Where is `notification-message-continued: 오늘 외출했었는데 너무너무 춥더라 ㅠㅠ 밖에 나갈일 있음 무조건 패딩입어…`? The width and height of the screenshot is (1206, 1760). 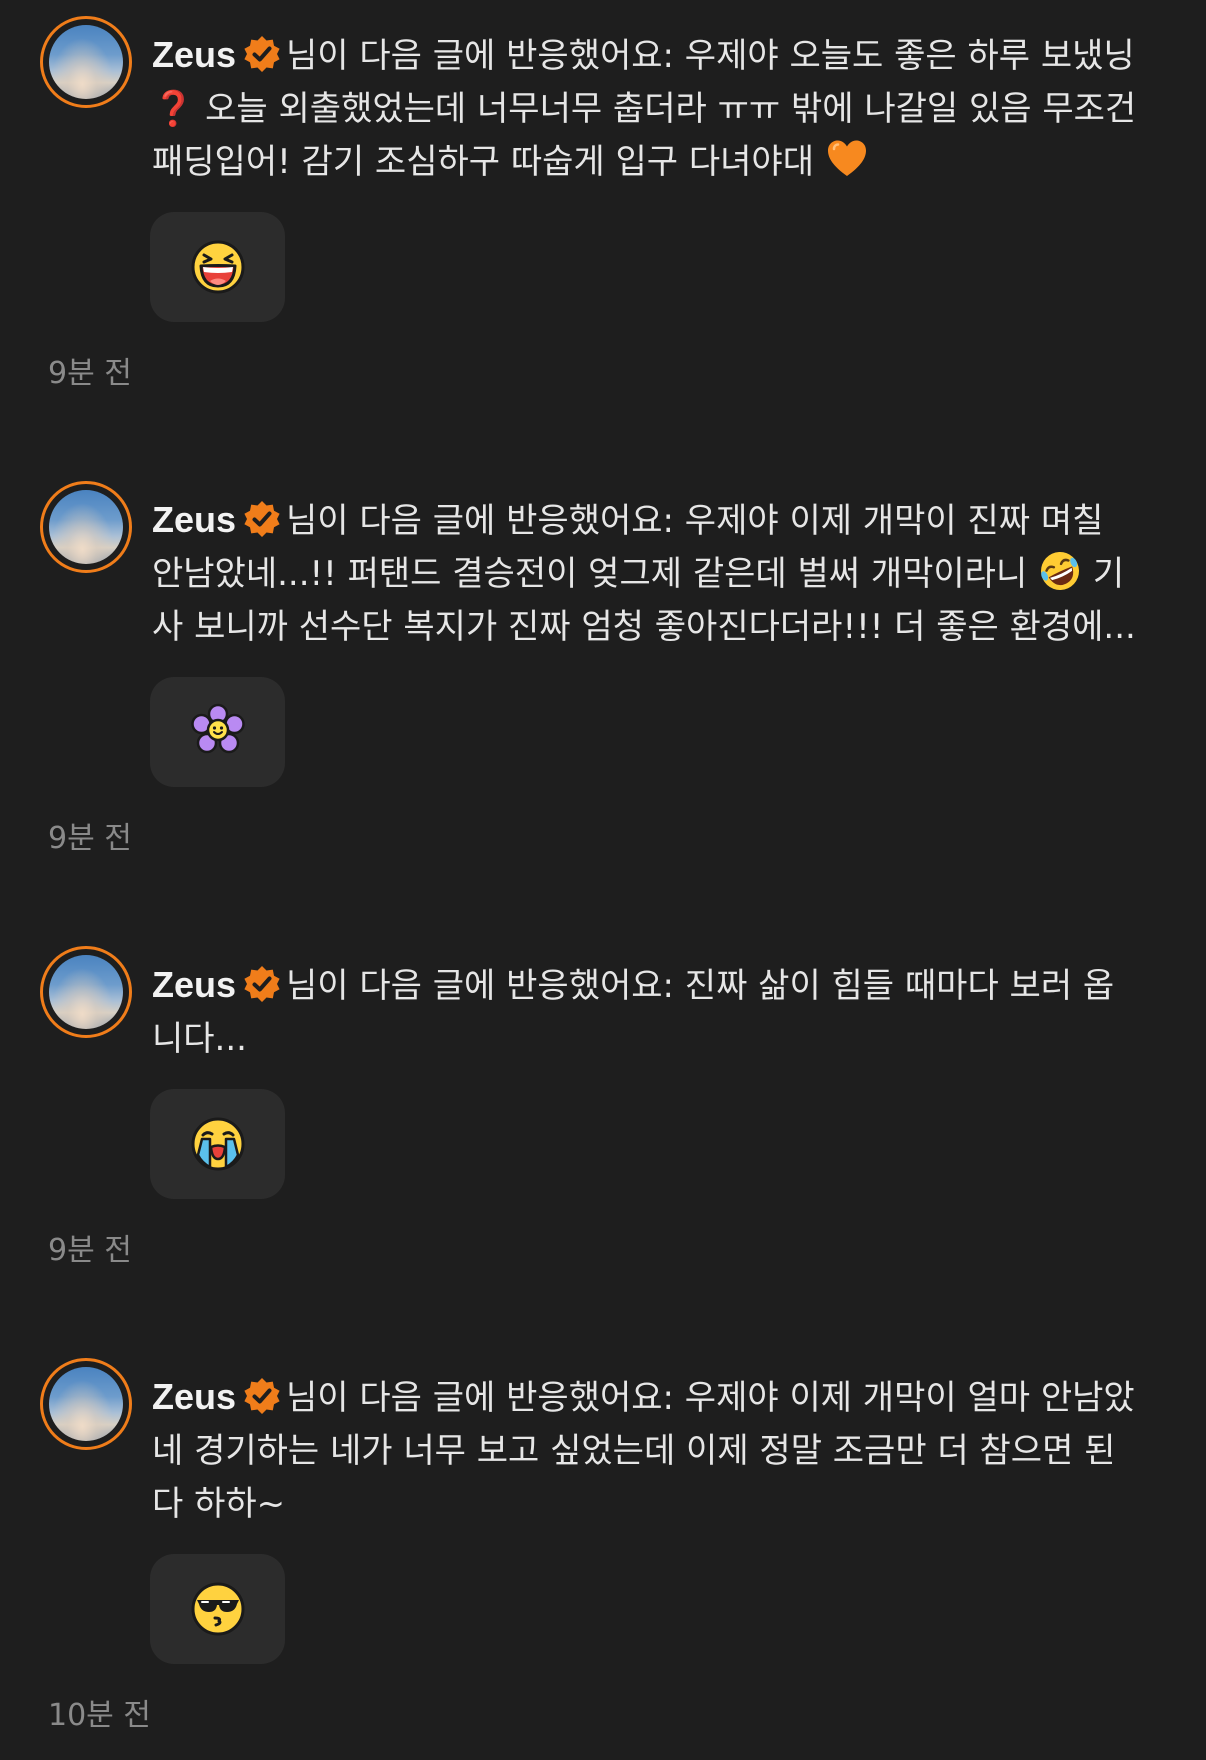
notification-message-continued: 오늘 외출했었는데 너무너무 춥더라 ㅠㅠ 밖에 나갈일 있음 무조건 패딩입어… is located at coordinates (644, 135).